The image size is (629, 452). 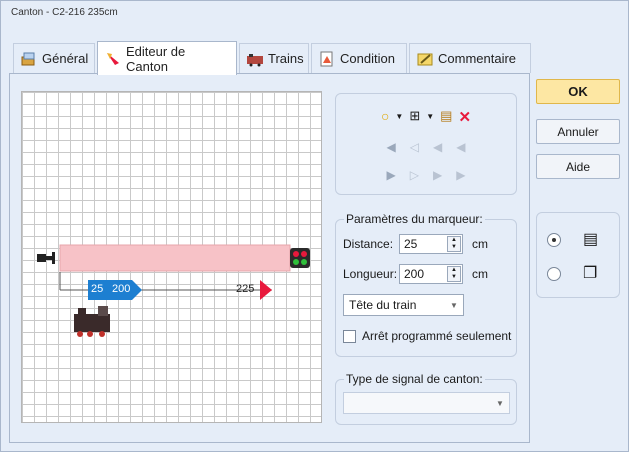 What do you see at coordinates (446, 117) in the screenshot?
I see `properties-icon: ▤` at bounding box center [446, 117].